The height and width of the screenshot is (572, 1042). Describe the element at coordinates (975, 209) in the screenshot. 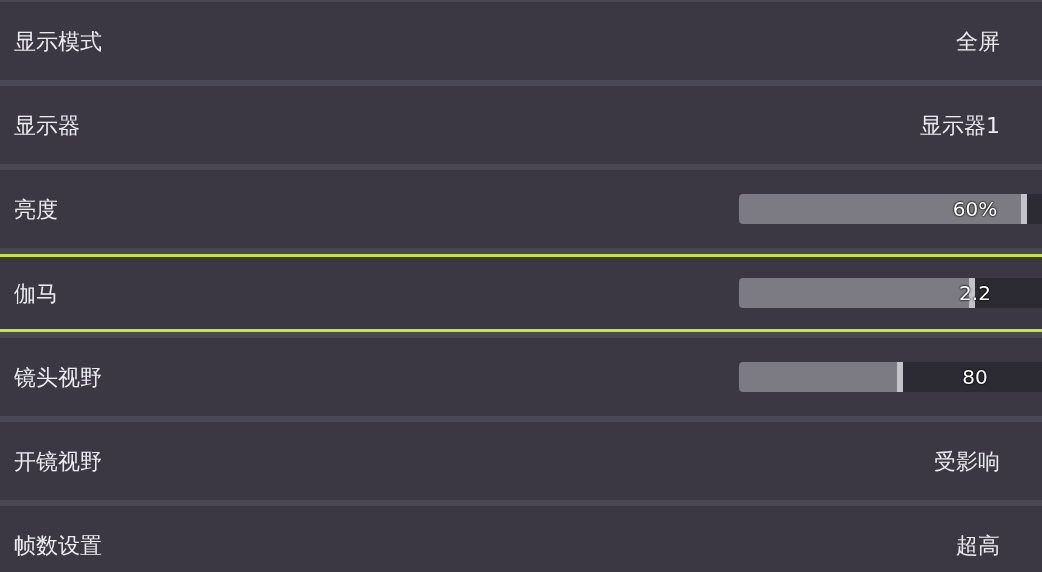

I see `slider-value: 60%` at that location.